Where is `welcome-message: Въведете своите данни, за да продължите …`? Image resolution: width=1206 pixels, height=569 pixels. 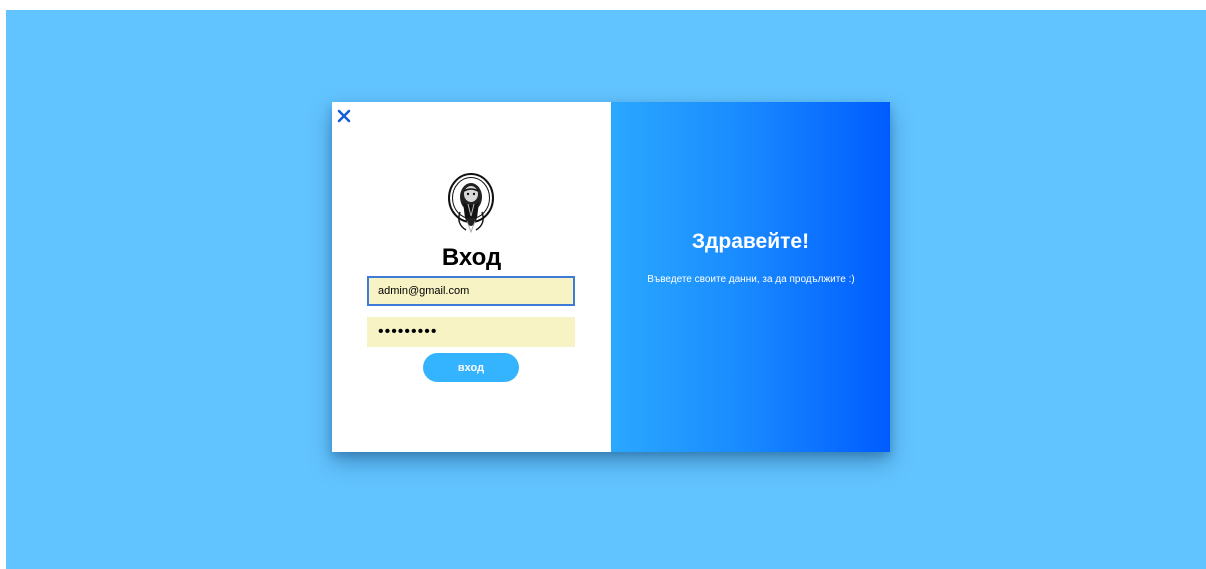
welcome-message: Въведете своите данни, за да продължите … is located at coordinates (751, 279).